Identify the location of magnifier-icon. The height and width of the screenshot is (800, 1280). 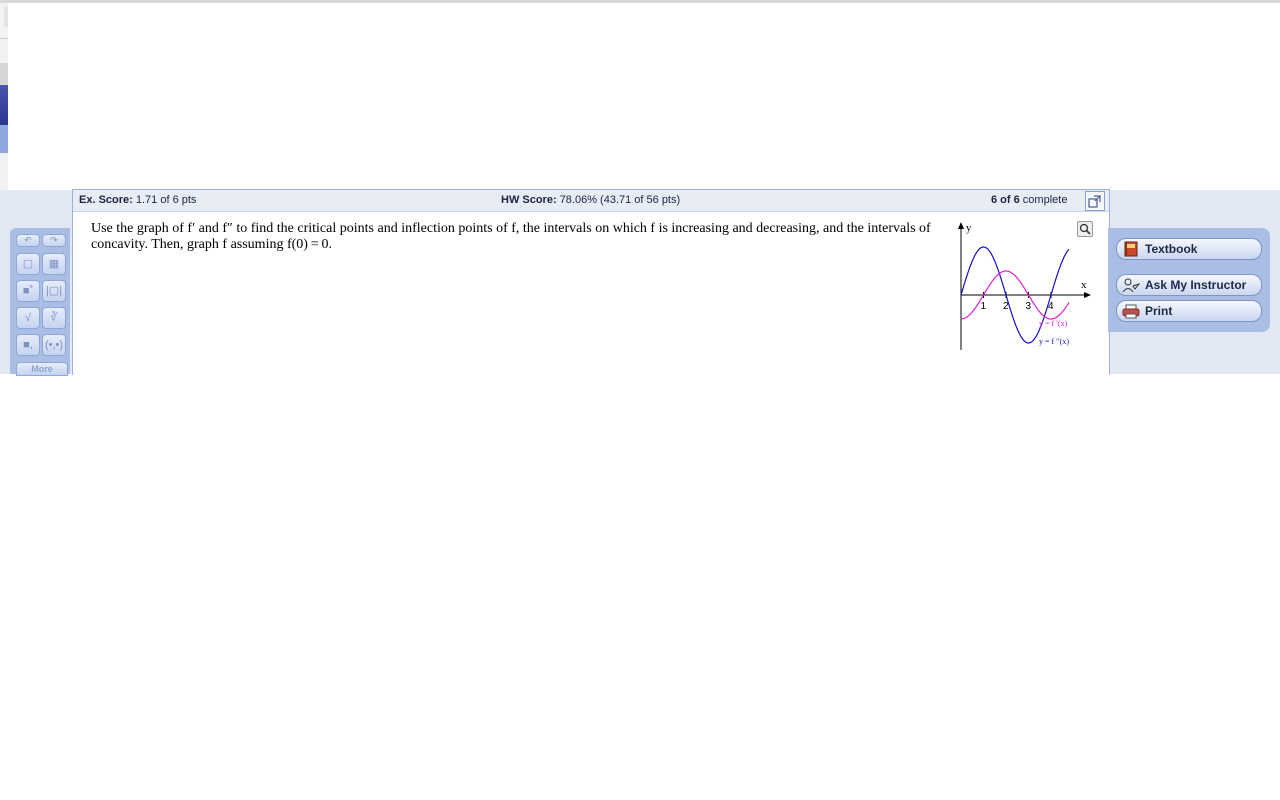
(1085, 229).